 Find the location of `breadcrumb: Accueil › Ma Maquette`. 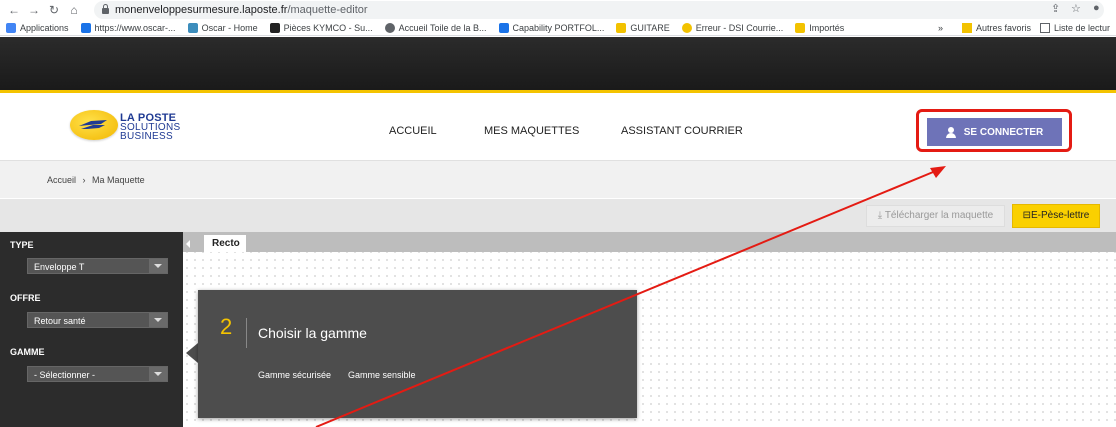

breadcrumb: Accueil › Ma Maquette is located at coordinates (558, 179).